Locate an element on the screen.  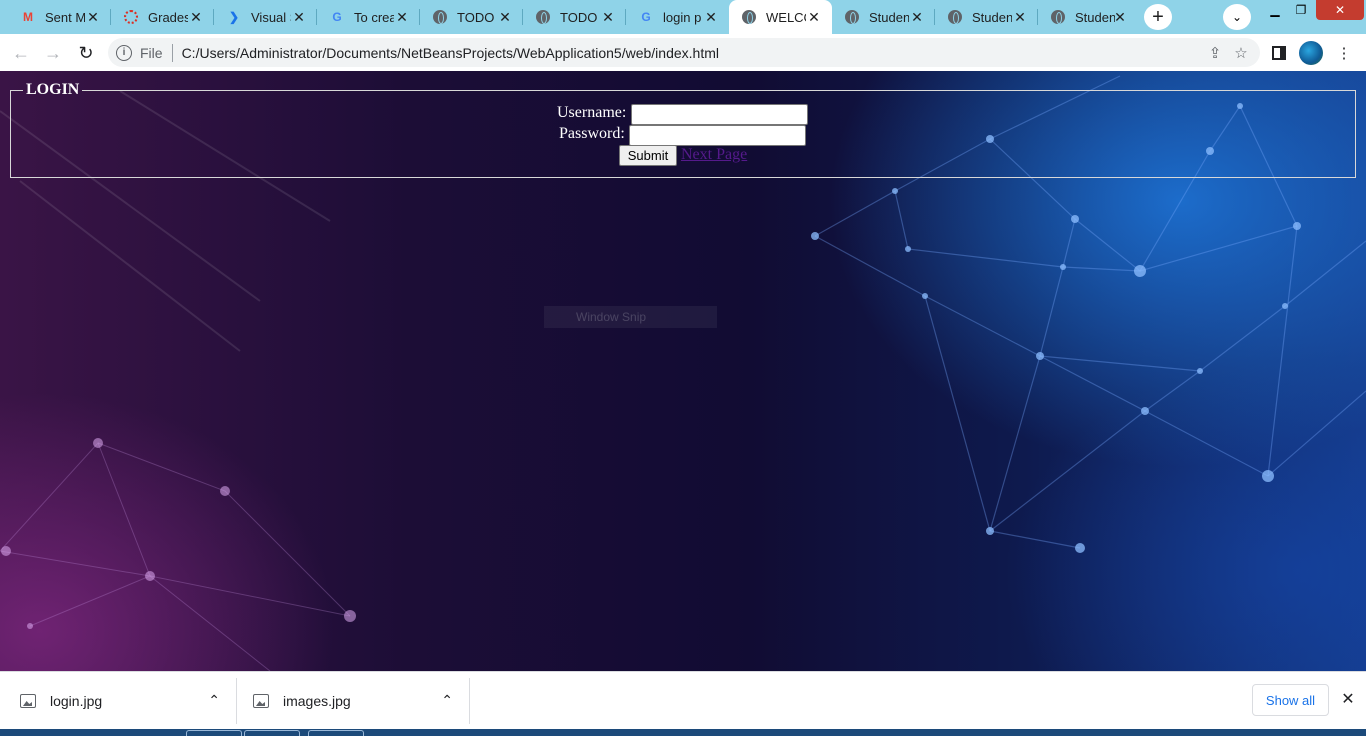
tab-search-button: ⌄ is located at coordinates (1237, 17).